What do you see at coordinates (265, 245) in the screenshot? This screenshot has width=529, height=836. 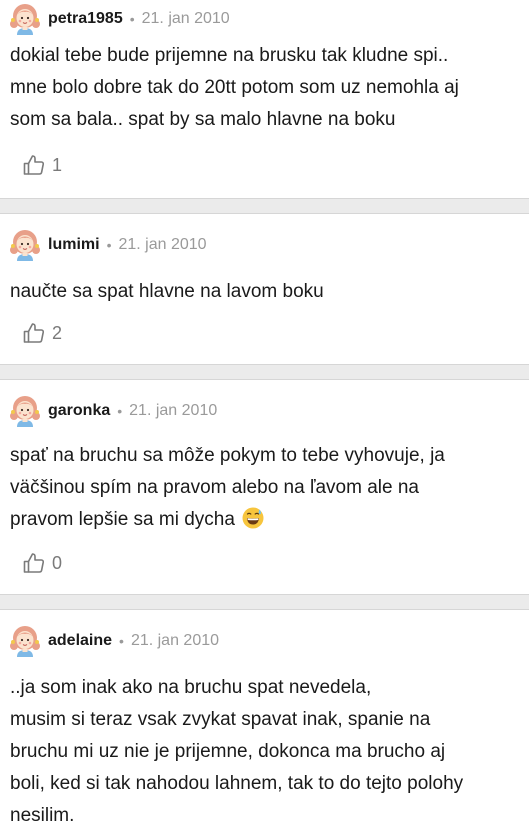 I see `comment-header: lumimi • 21. jan 2010` at bounding box center [265, 245].